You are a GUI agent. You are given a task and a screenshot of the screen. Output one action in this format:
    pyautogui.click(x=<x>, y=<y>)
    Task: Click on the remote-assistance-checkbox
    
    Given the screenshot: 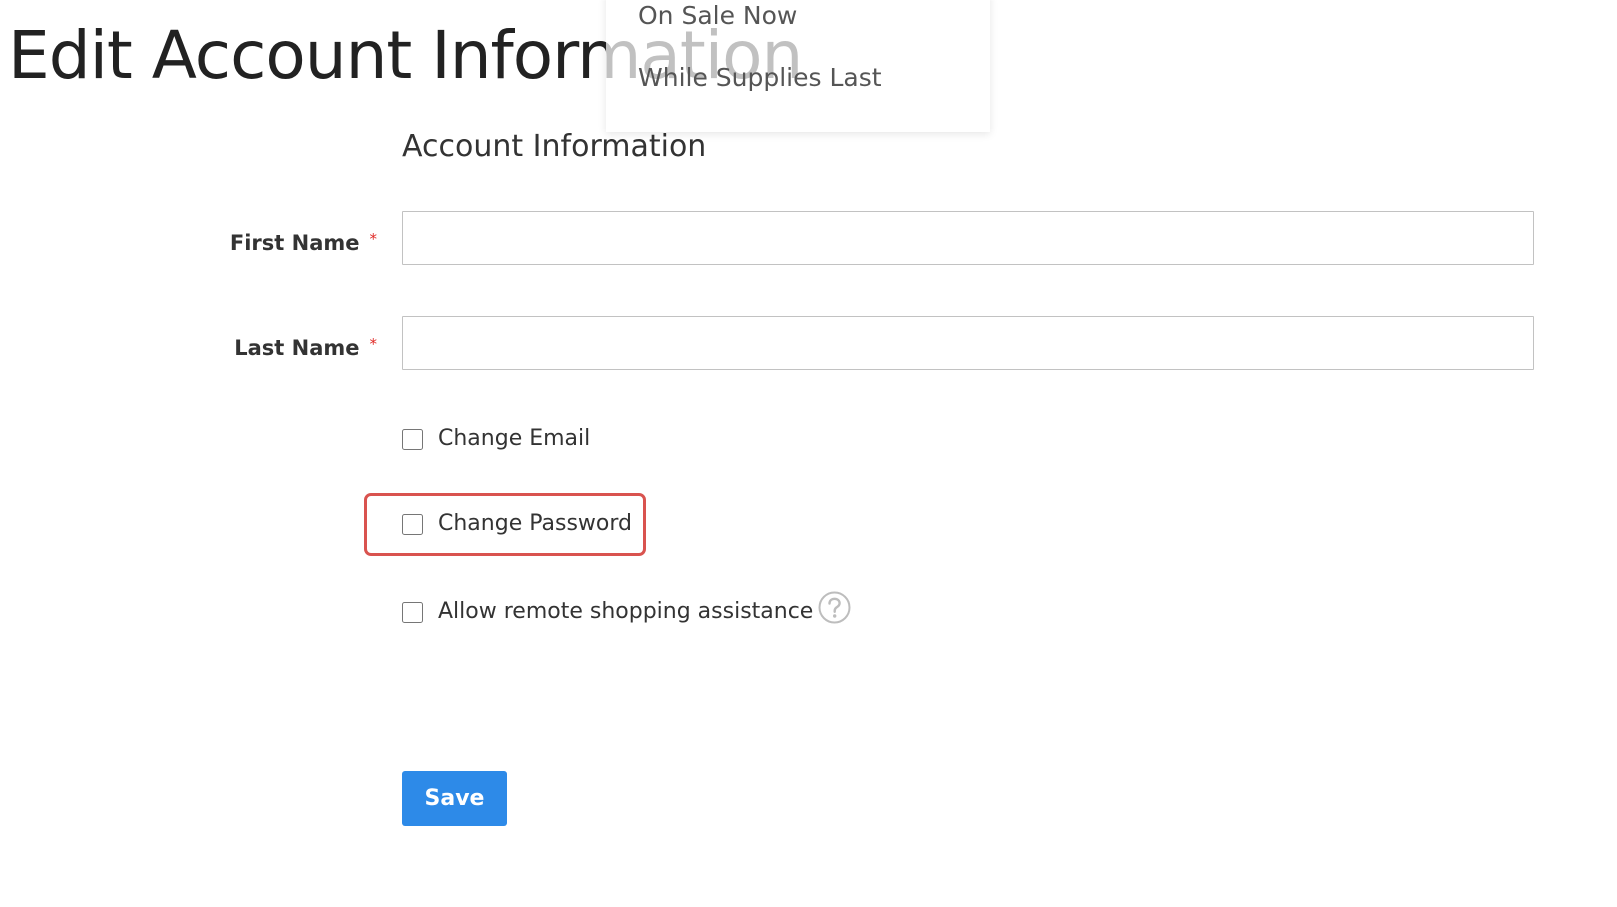 What is the action you would take?
    pyautogui.click(x=412, y=612)
    